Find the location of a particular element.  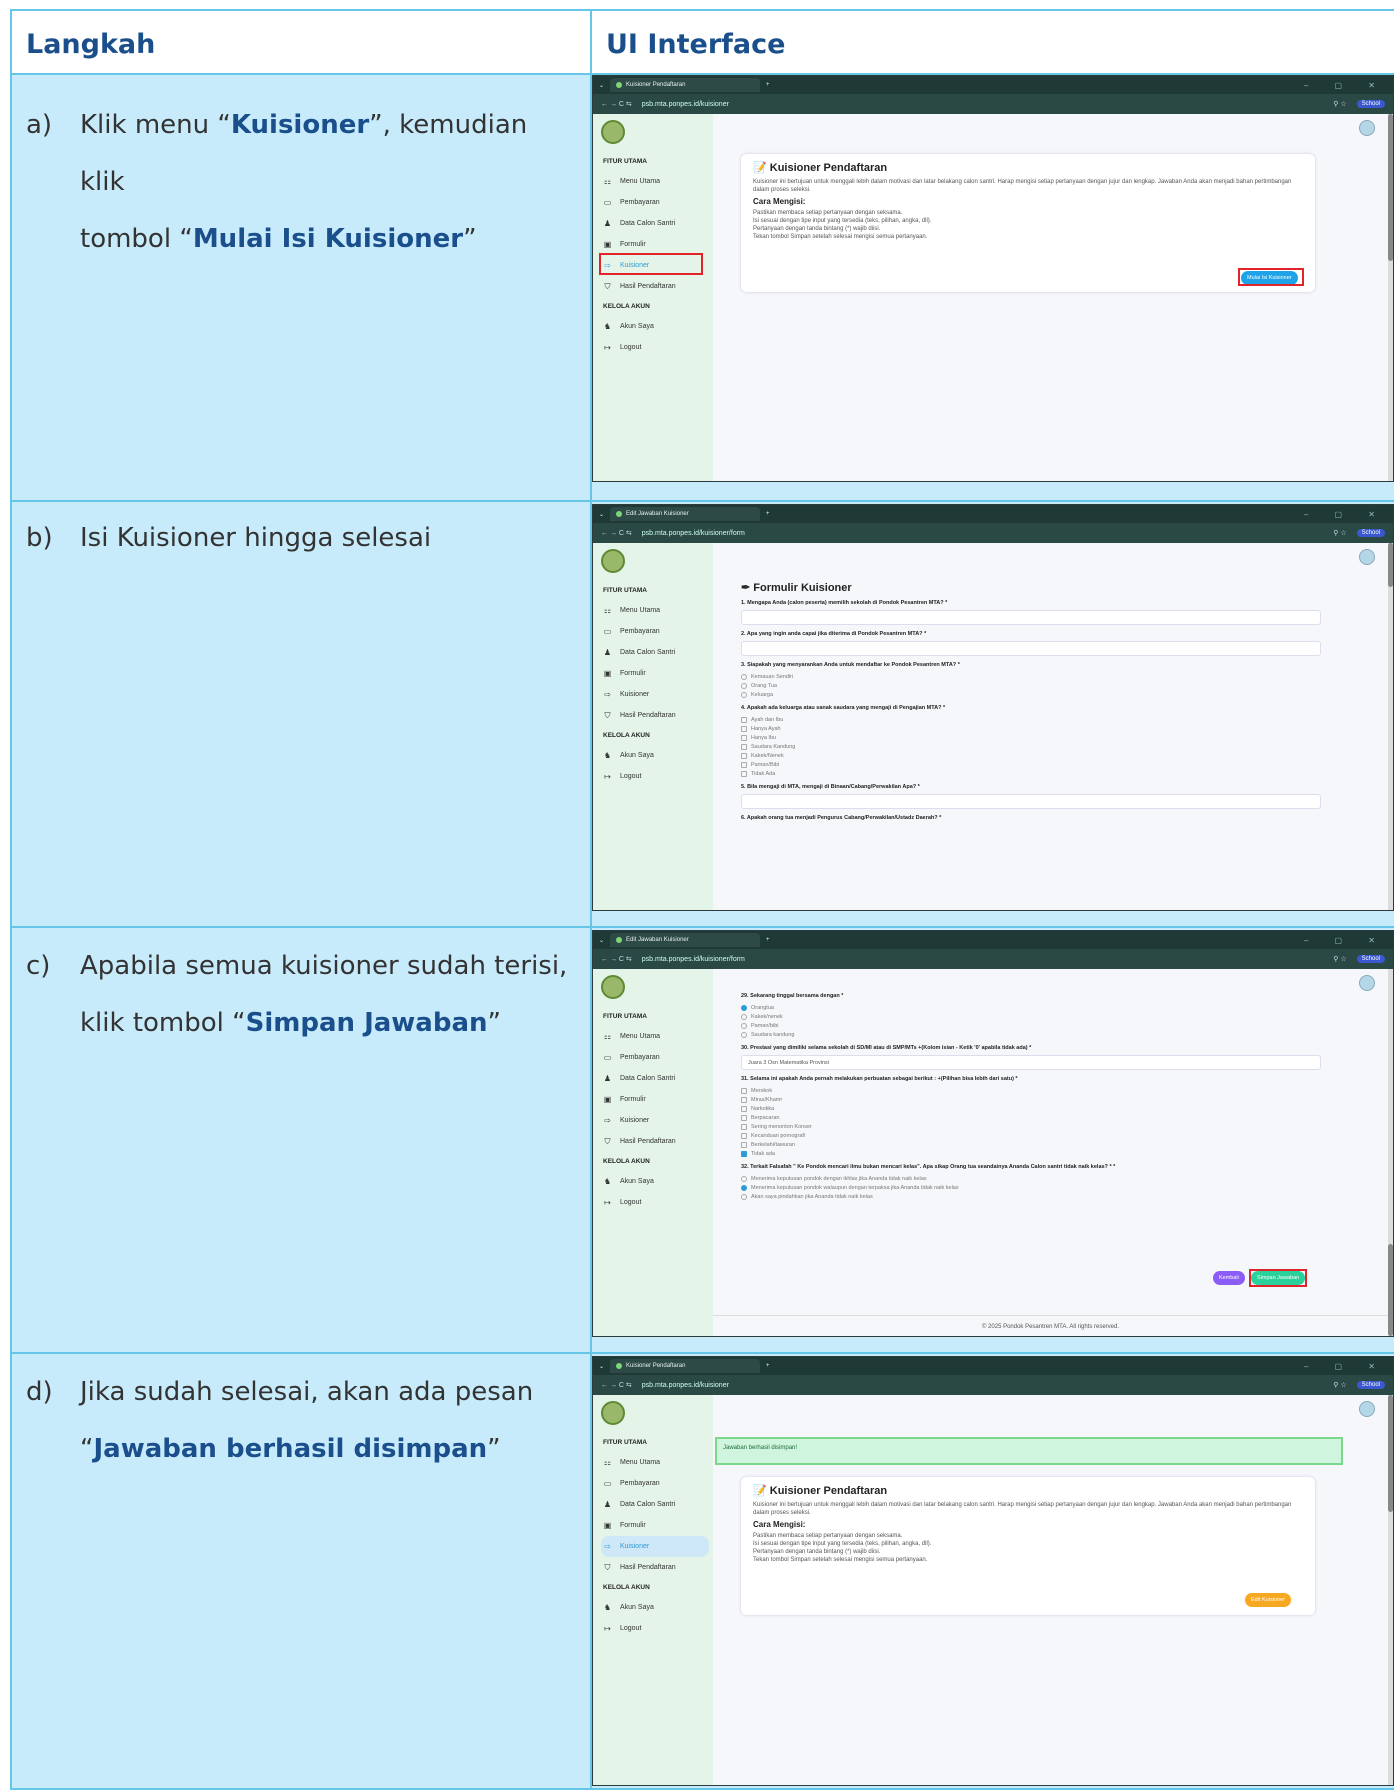

new-tab-button: + is located at coordinates (768, 85).